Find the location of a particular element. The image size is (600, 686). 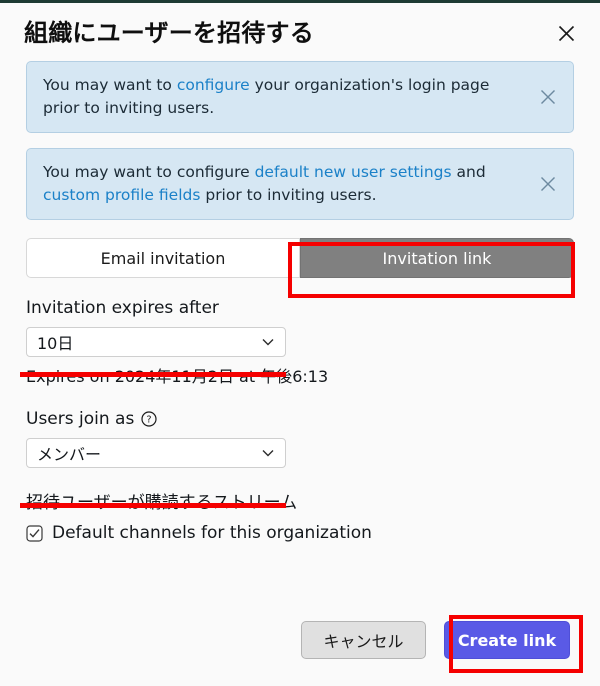

invitation-expires-value: 10日 is located at coordinates (55, 343).